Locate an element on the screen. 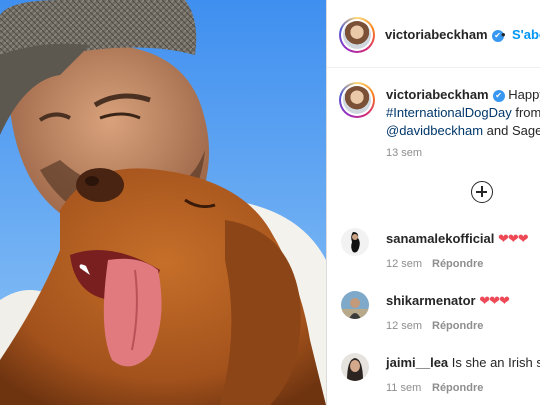  caption-username: victoriabeckham ✔ is located at coordinates (445, 94).